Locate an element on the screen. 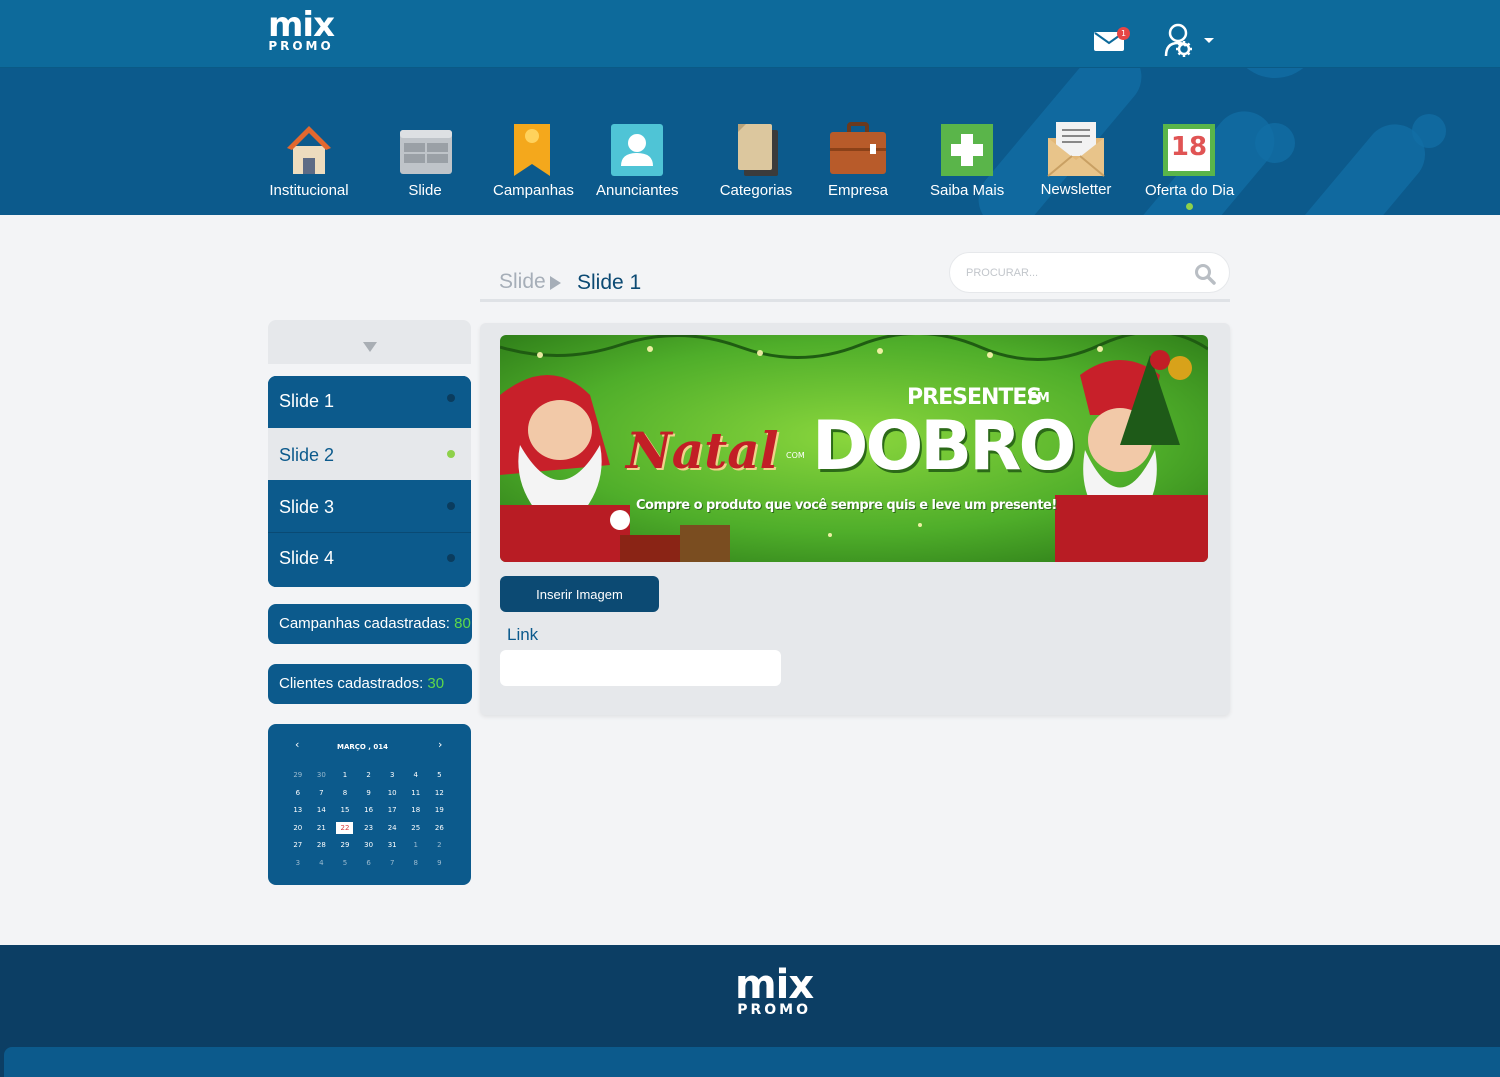  nav-item-newsletter: Newsletter is located at coordinates (1076, 158).